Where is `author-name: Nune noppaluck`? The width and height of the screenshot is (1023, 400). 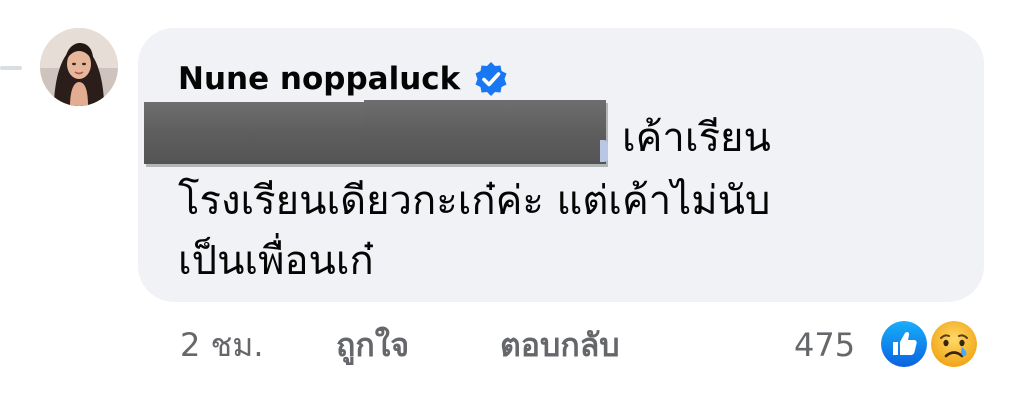
author-name: Nune noppaluck is located at coordinates (319, 79).